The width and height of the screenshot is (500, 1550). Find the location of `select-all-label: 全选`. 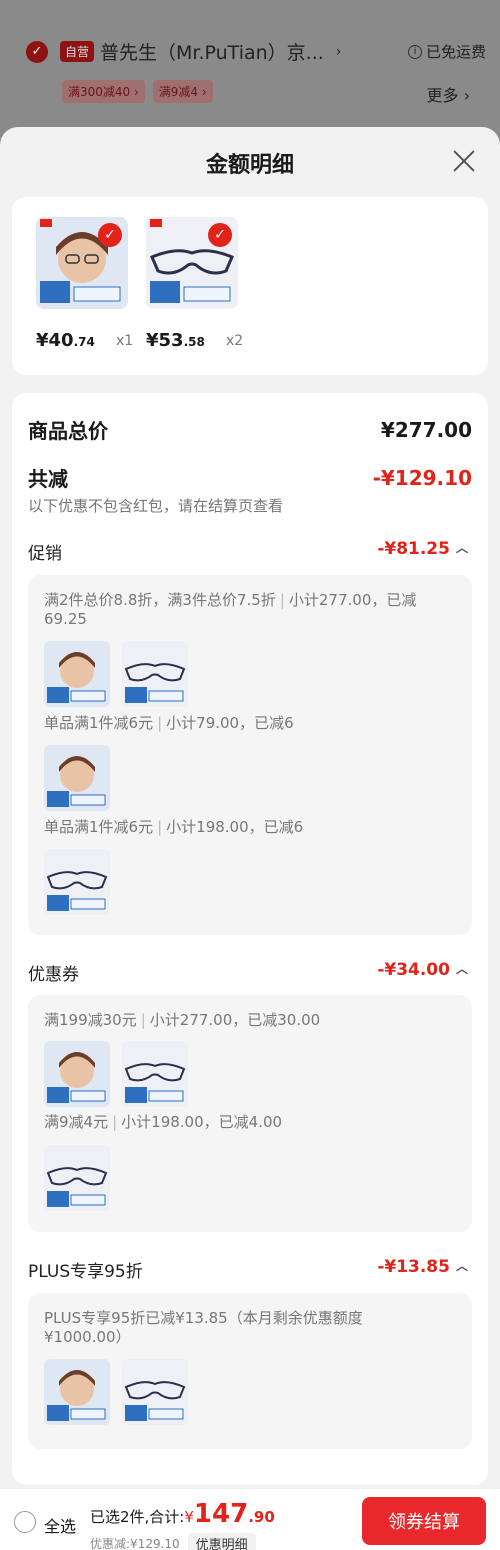

select-all-label: 全选 is located at coordinates (60, 1525).